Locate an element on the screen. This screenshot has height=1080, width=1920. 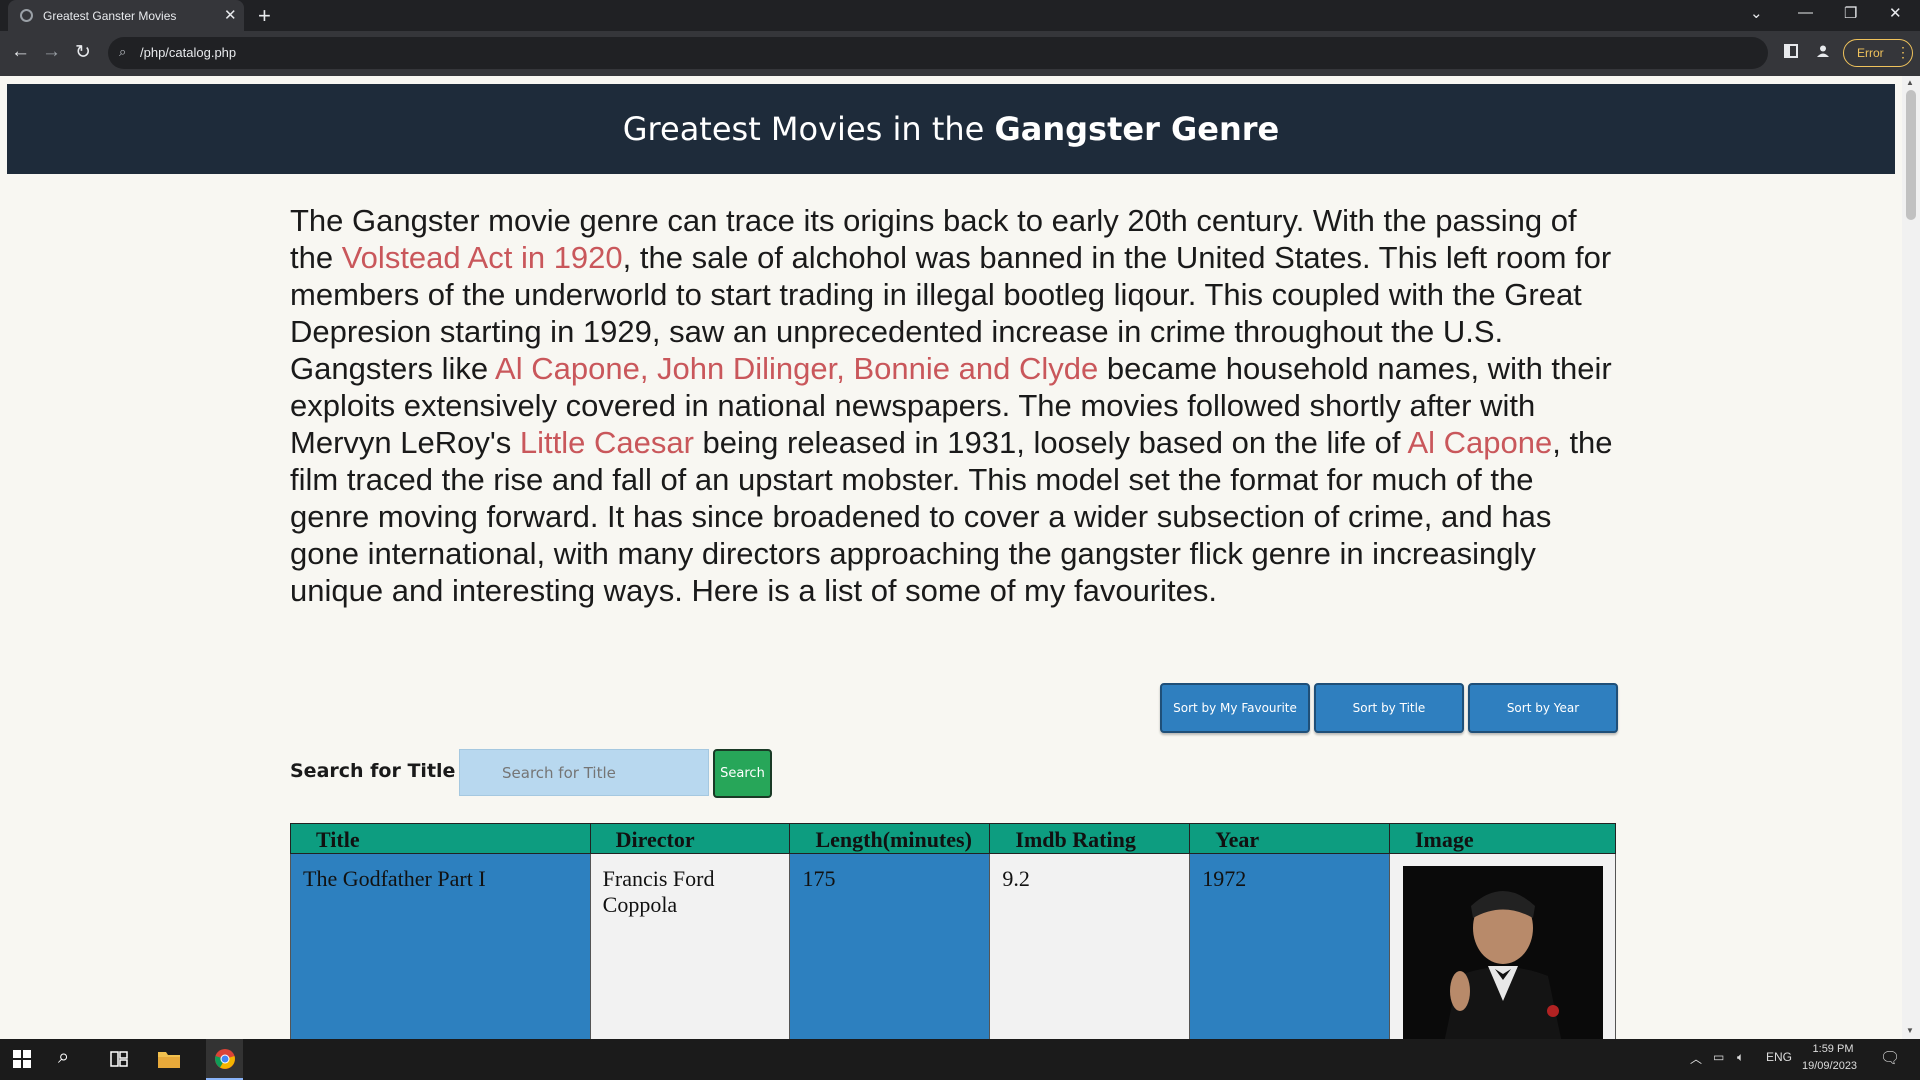
search-button: Search is located at coordinates (742, 773).